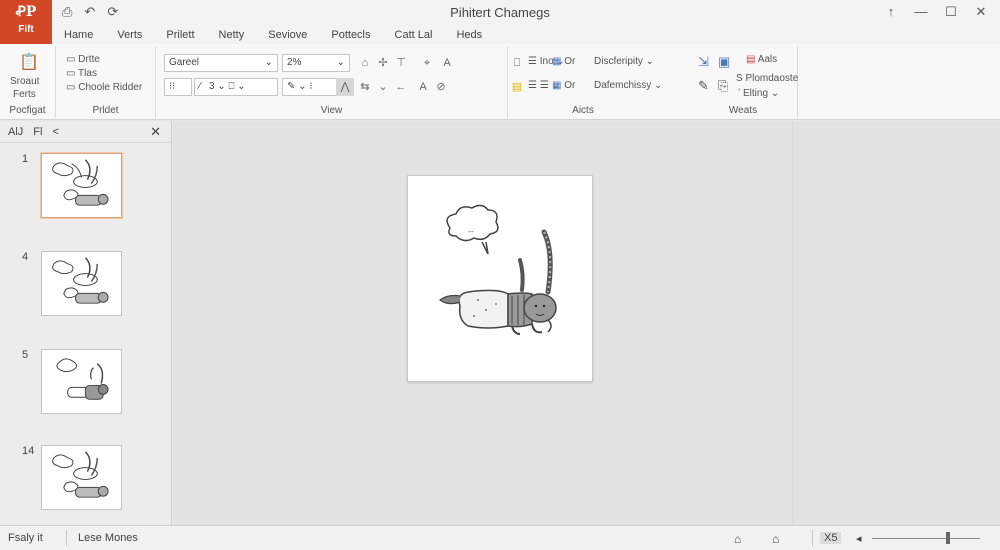 The image size is (1000, 550). I want to click on slides-group: ▭ Drtte ▭ Tlas ▭ Choole Ridder Prldet, so click(106, 82).